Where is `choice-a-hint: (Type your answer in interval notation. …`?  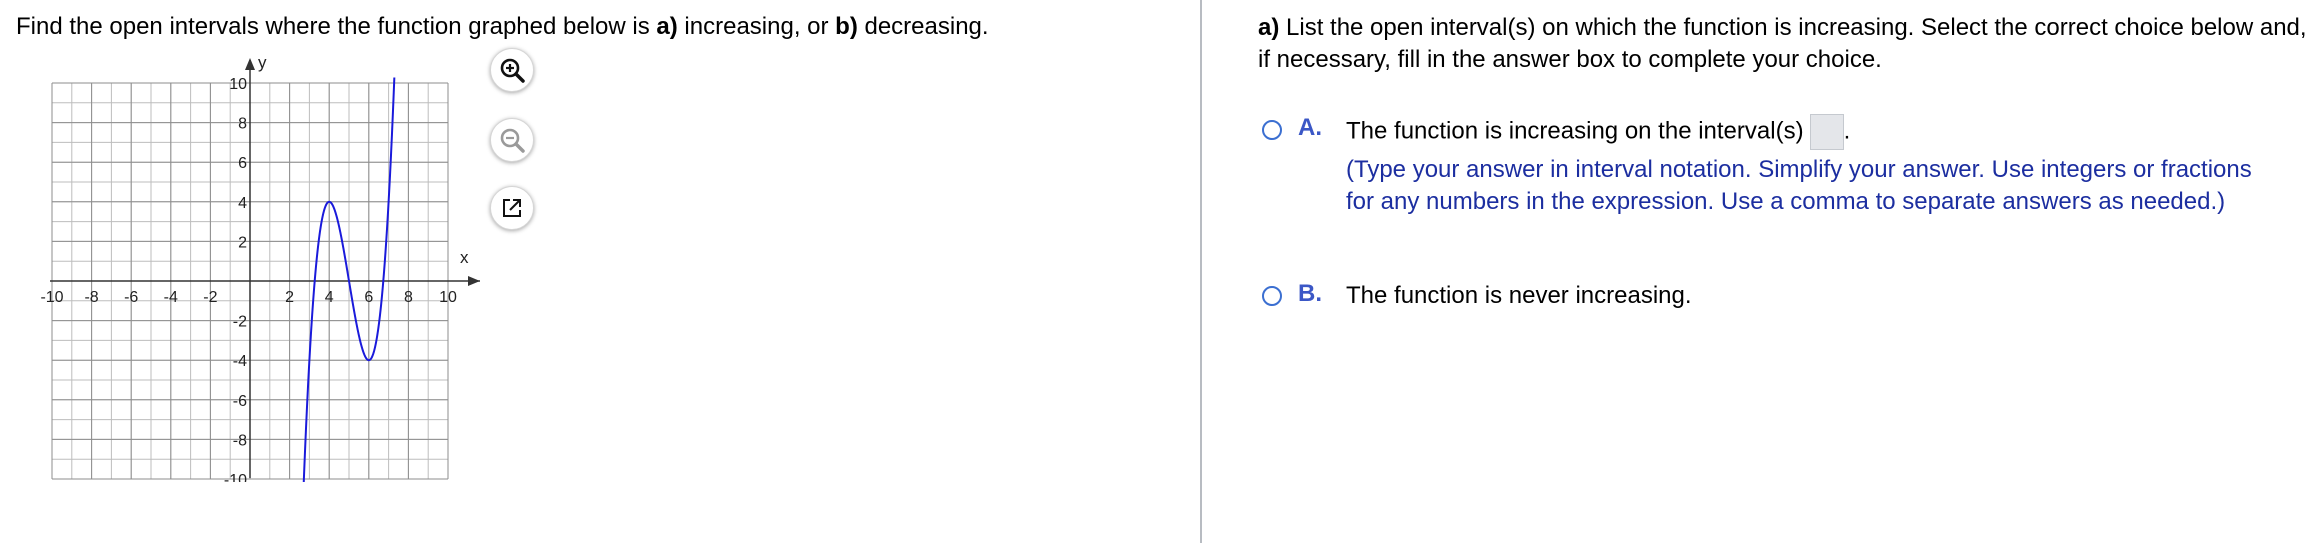
choice-a-hint: (Type your answer in interval notation. … is located at coordinates (1799, 185).